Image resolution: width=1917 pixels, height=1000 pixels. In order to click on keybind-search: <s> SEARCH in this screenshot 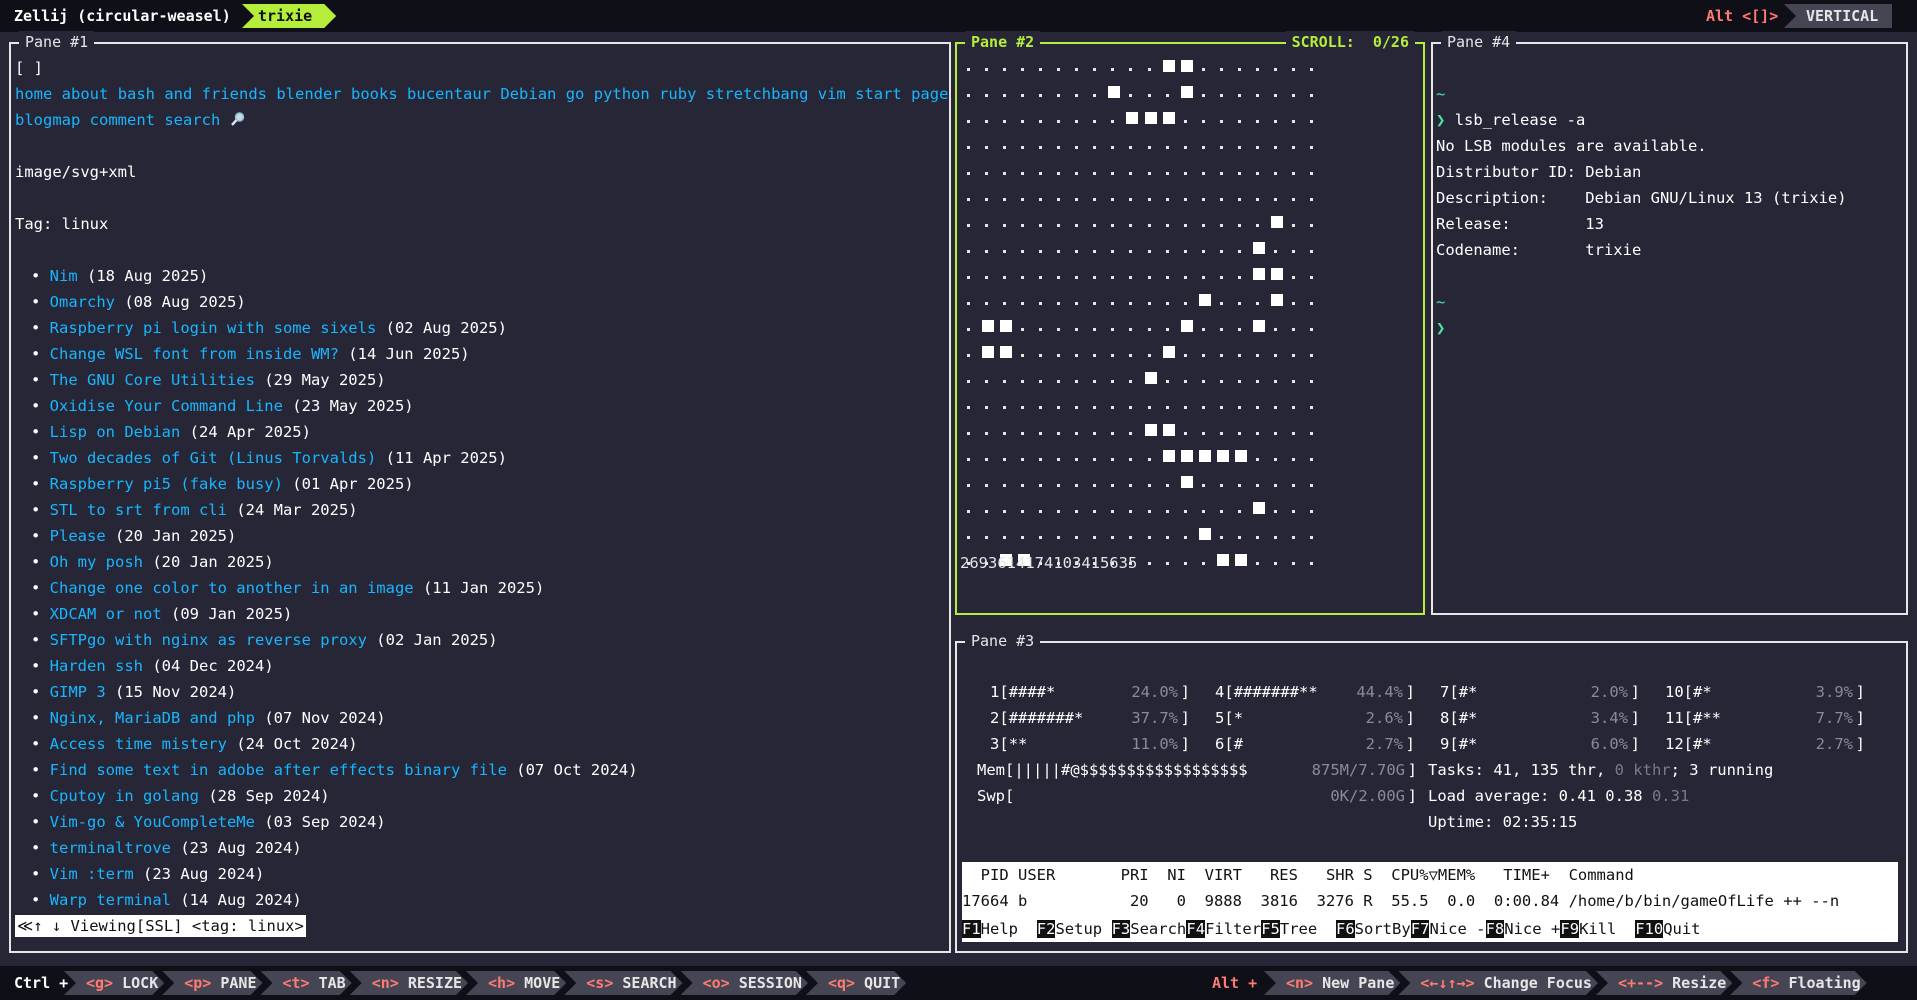, I will do `click(623, 983)`.